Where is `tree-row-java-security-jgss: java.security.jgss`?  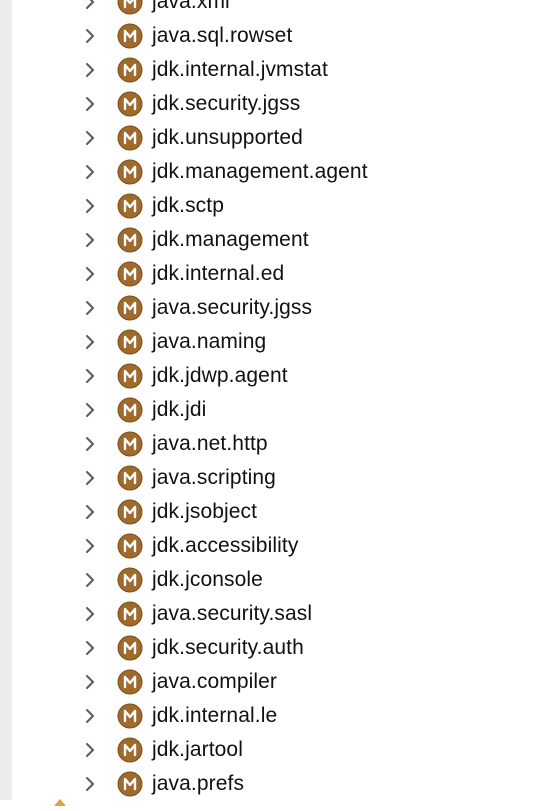
tree-row-java-security-jgss: java.security.jgss is located at coordinates (273, 308).